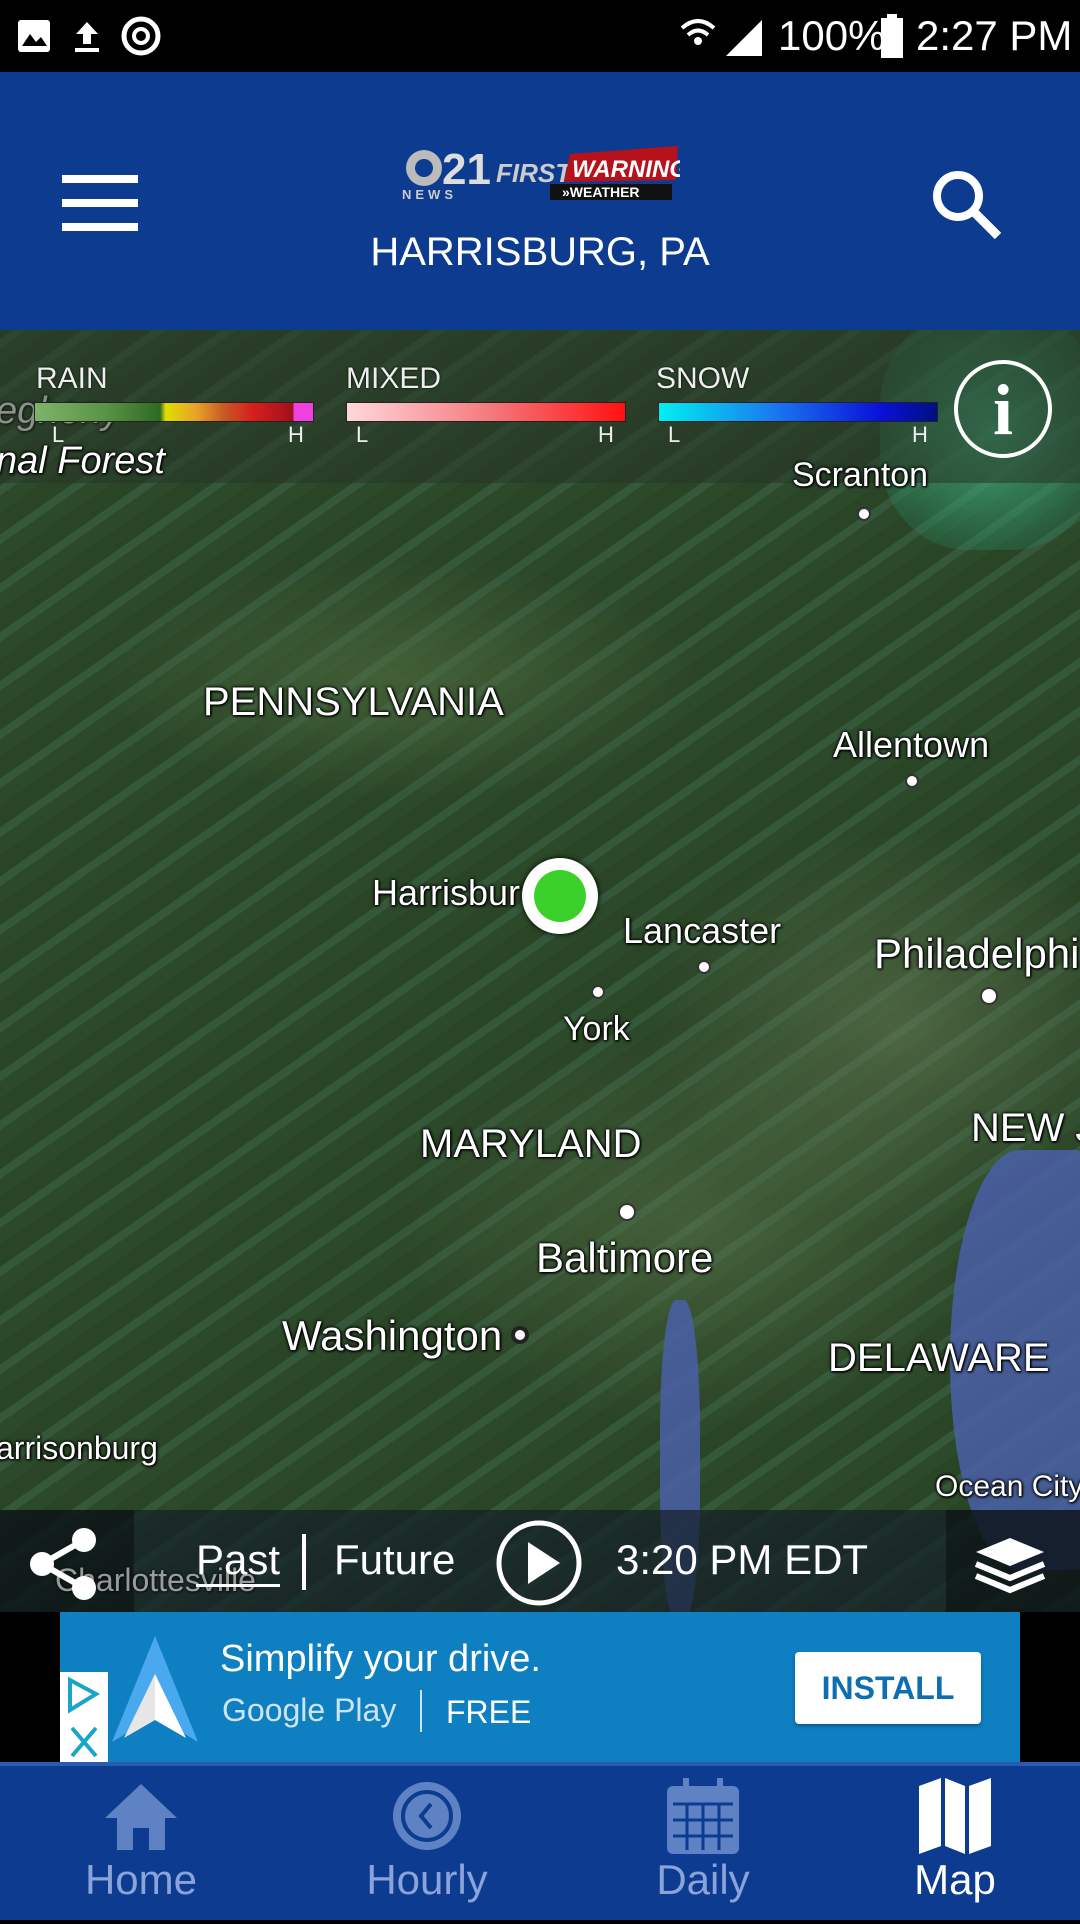 The height and width of the screenshot is (1924, 1080). I want to click on map-label: nal Forest, so click(82, 461).